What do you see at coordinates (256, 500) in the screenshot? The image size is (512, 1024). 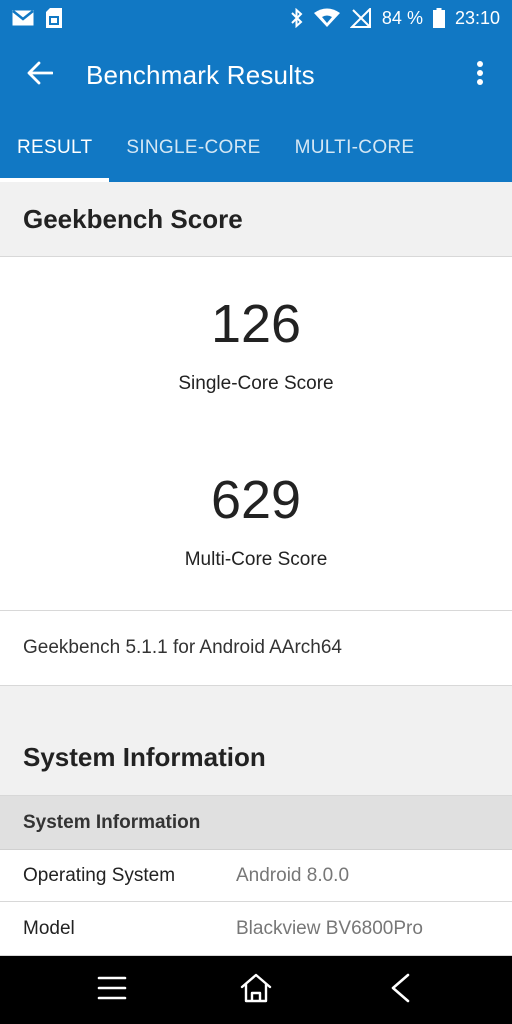 I see `multi-core-score: 629` at bounding box center [256, 500].